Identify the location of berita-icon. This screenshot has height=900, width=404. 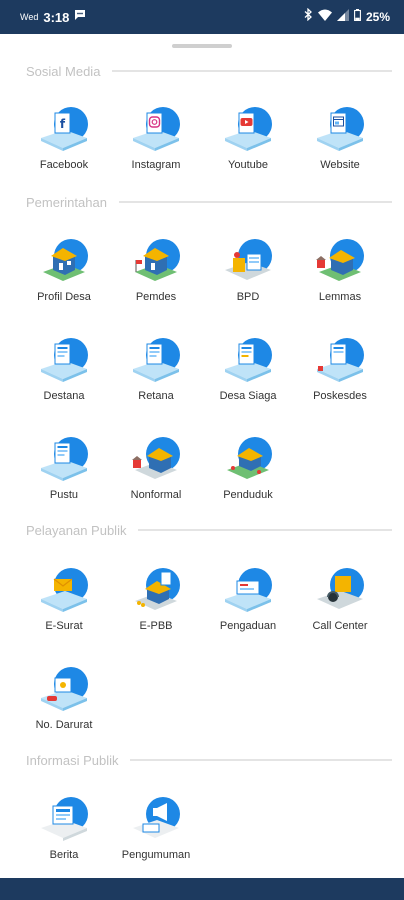
(64, 818).